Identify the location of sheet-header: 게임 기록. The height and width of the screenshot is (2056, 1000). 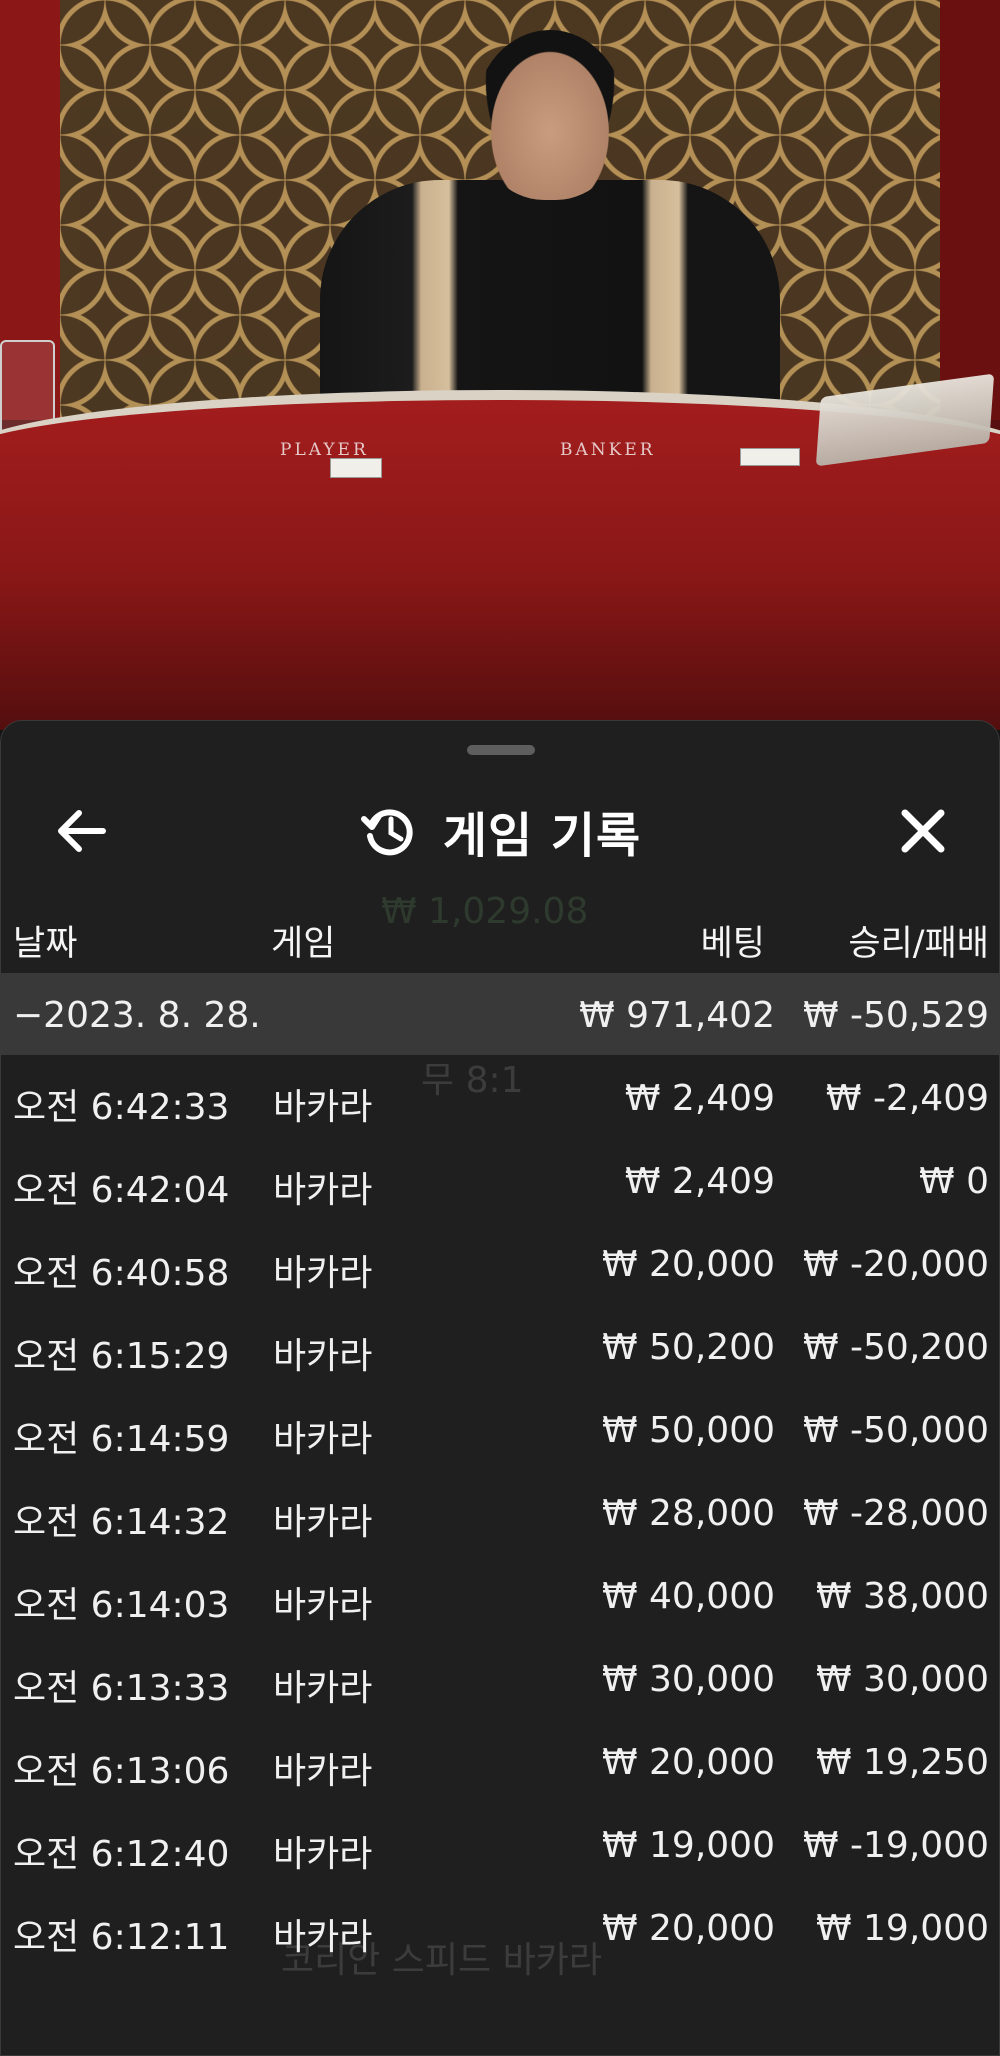
(500, 831).